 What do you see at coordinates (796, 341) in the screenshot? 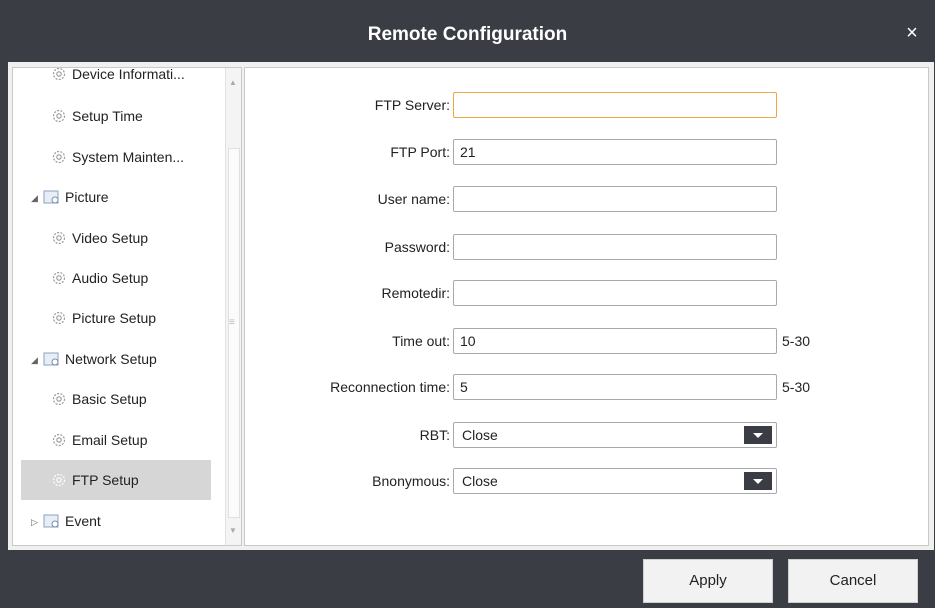
I see `time-out-range: 5-30` at bounding box center [796, 341].